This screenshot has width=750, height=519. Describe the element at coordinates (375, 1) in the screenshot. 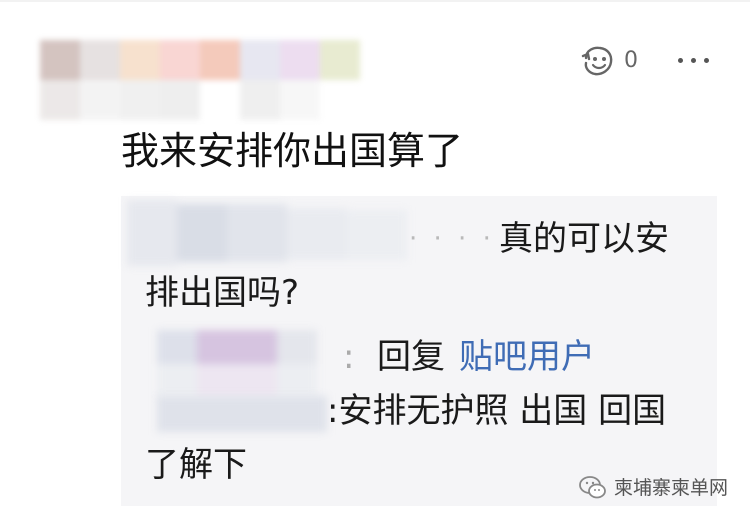

I see `divider` at that location.